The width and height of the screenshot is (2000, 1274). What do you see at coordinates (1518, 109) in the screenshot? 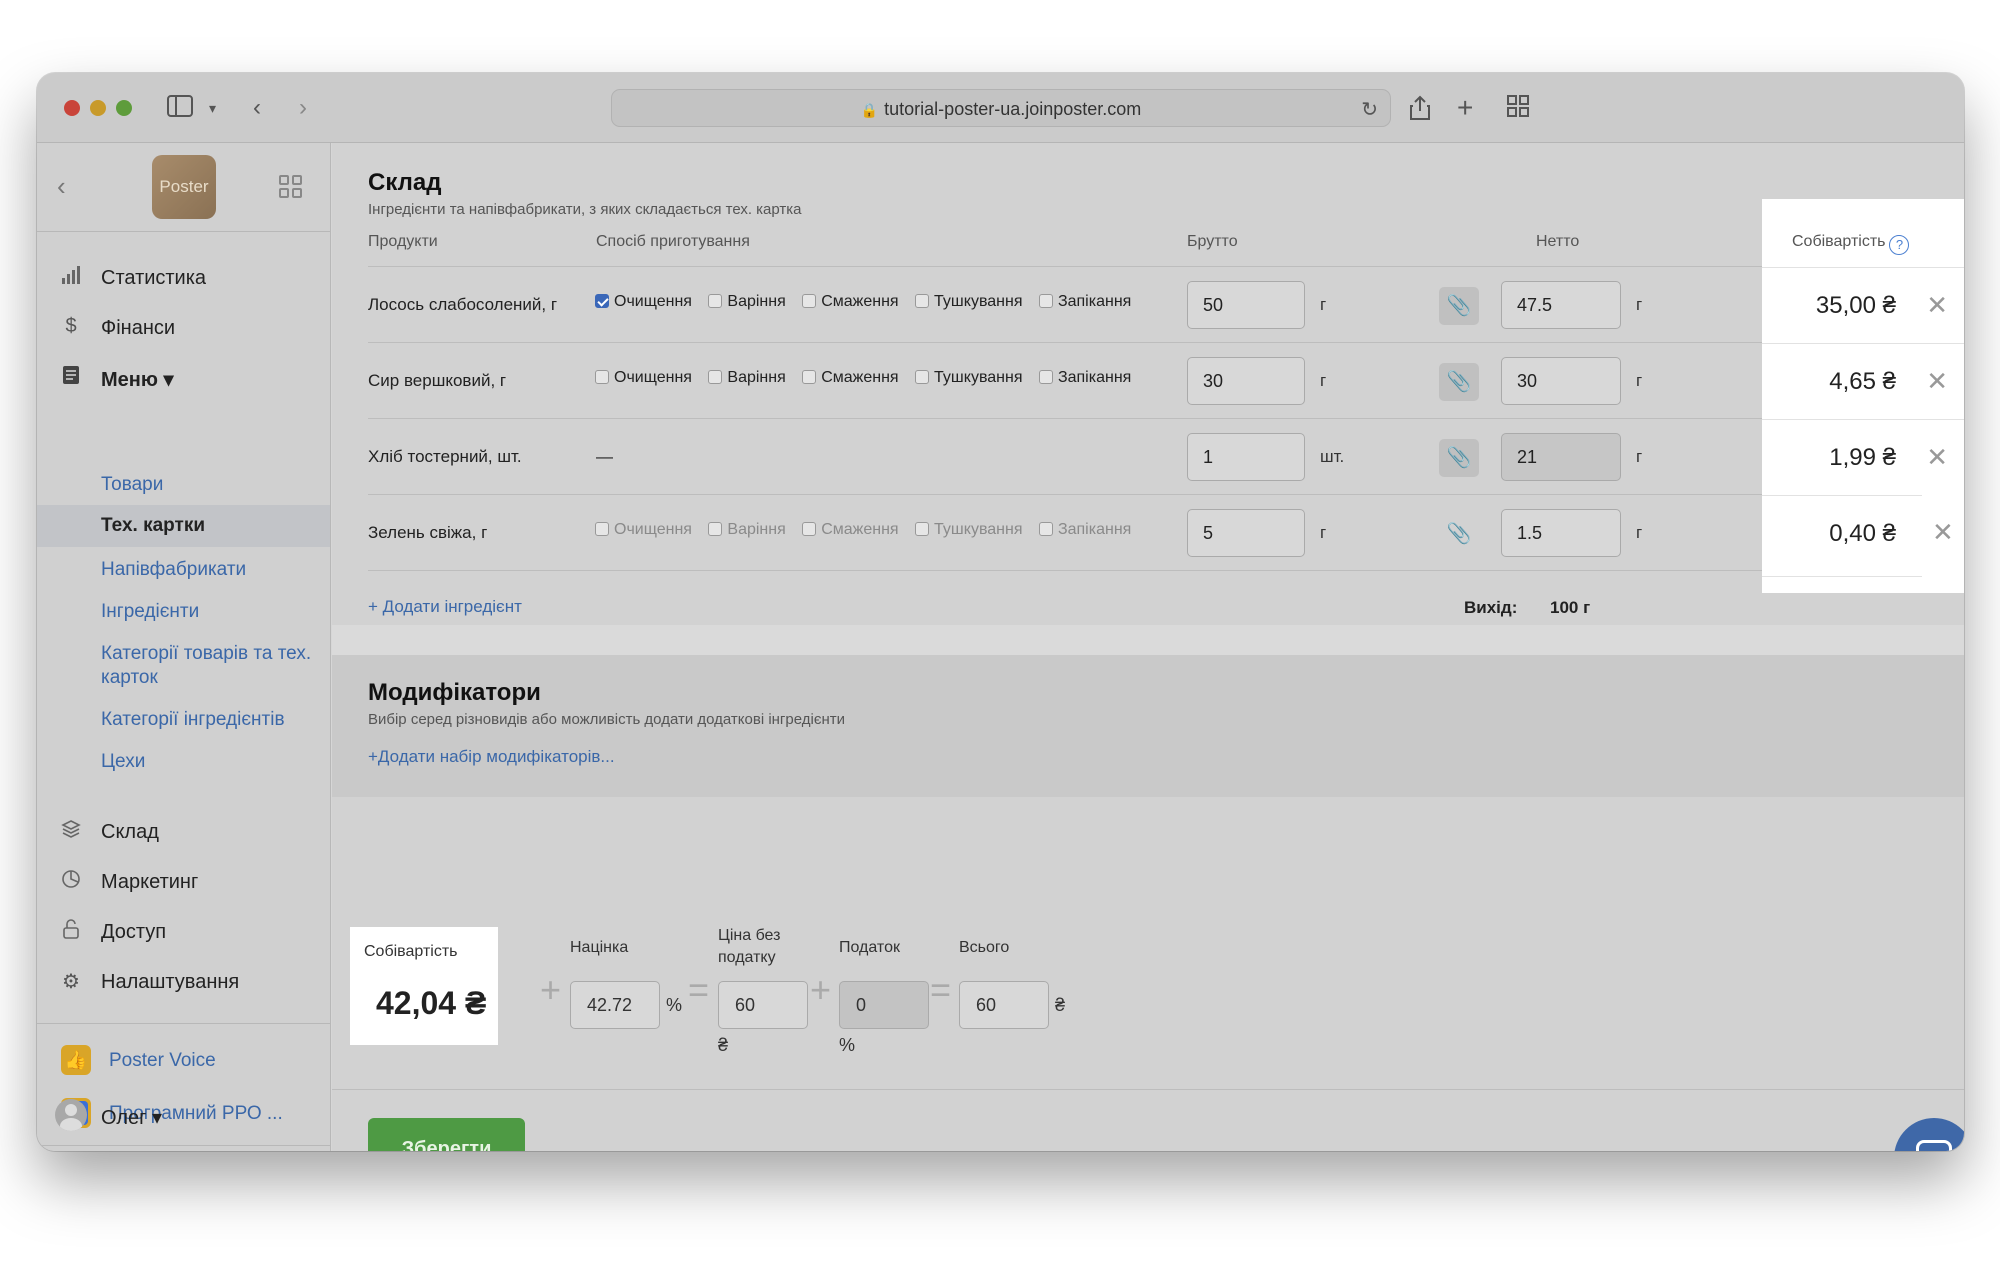
I see `tab-overview-icon` at bounding box center [1518, 109].